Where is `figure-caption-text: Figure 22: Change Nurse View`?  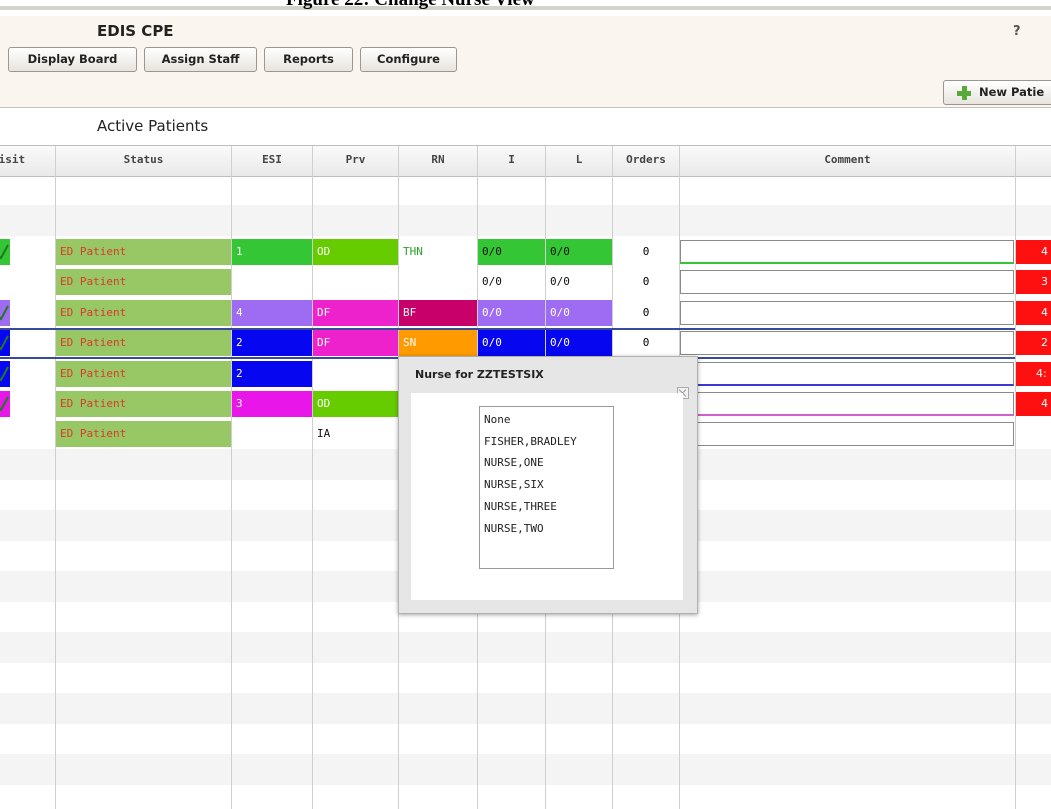
figure-caption-text: Figure 22: Change Nurse View is located at coordinates (410, 5).